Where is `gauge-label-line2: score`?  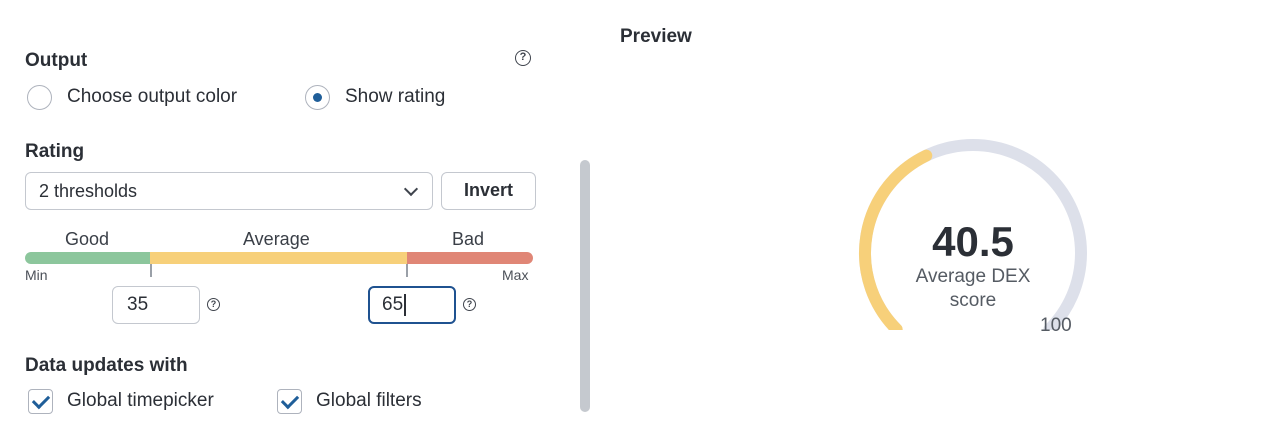 gauge-label-line2: score is located at coordinates (973, 300).